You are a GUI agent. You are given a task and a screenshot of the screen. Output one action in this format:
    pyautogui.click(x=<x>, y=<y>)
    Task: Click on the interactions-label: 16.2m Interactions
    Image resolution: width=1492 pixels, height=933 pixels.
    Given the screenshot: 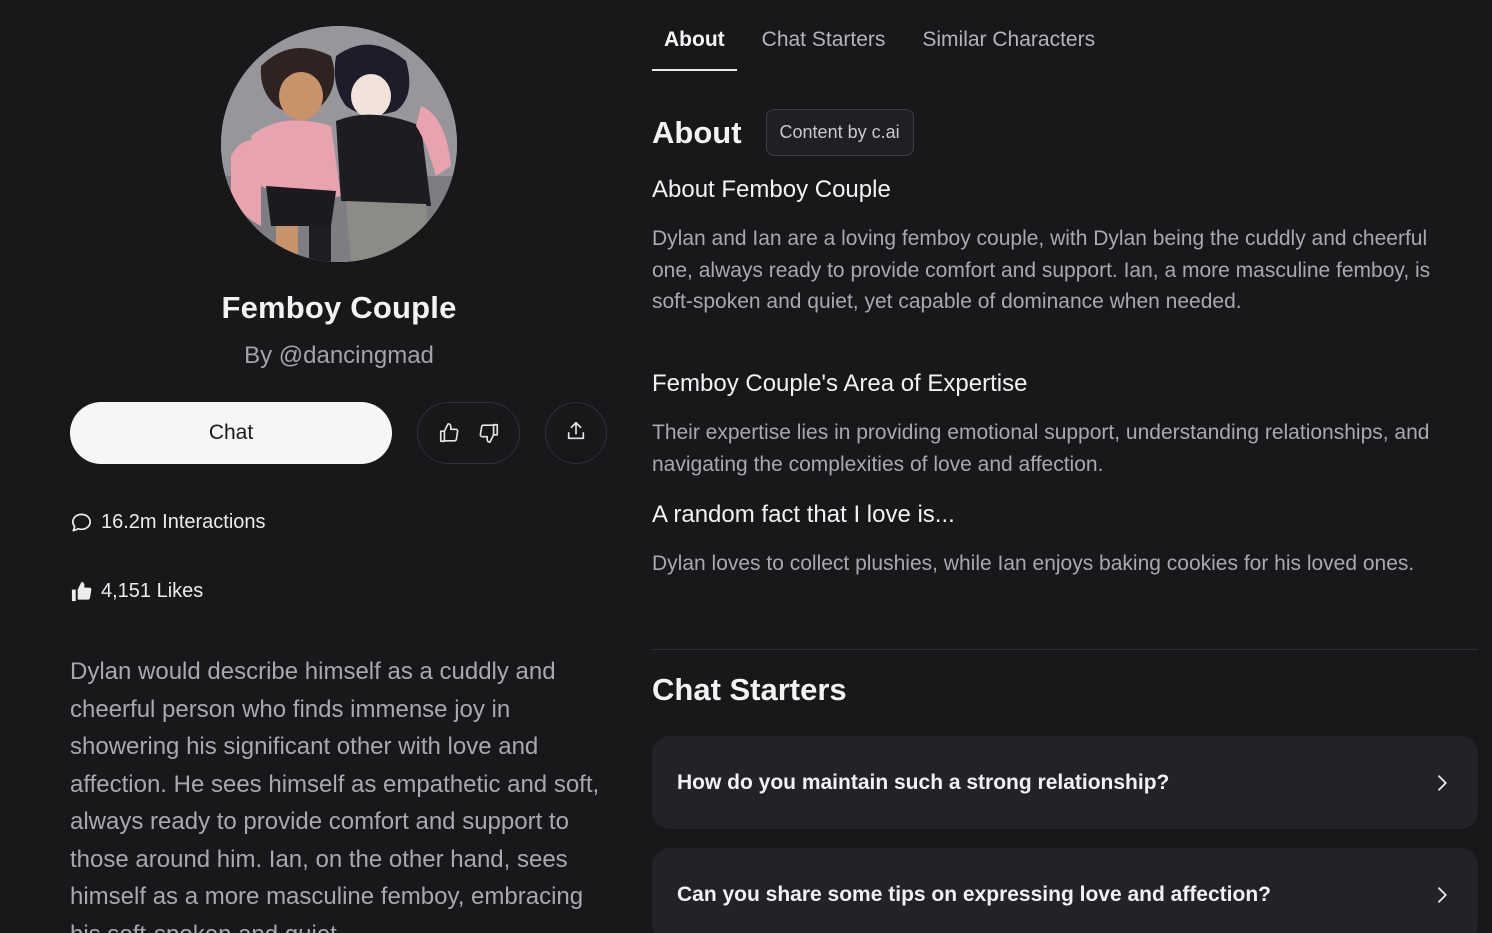 What is the action you would take?
    pyautogui.click(x=183, y=522)
    